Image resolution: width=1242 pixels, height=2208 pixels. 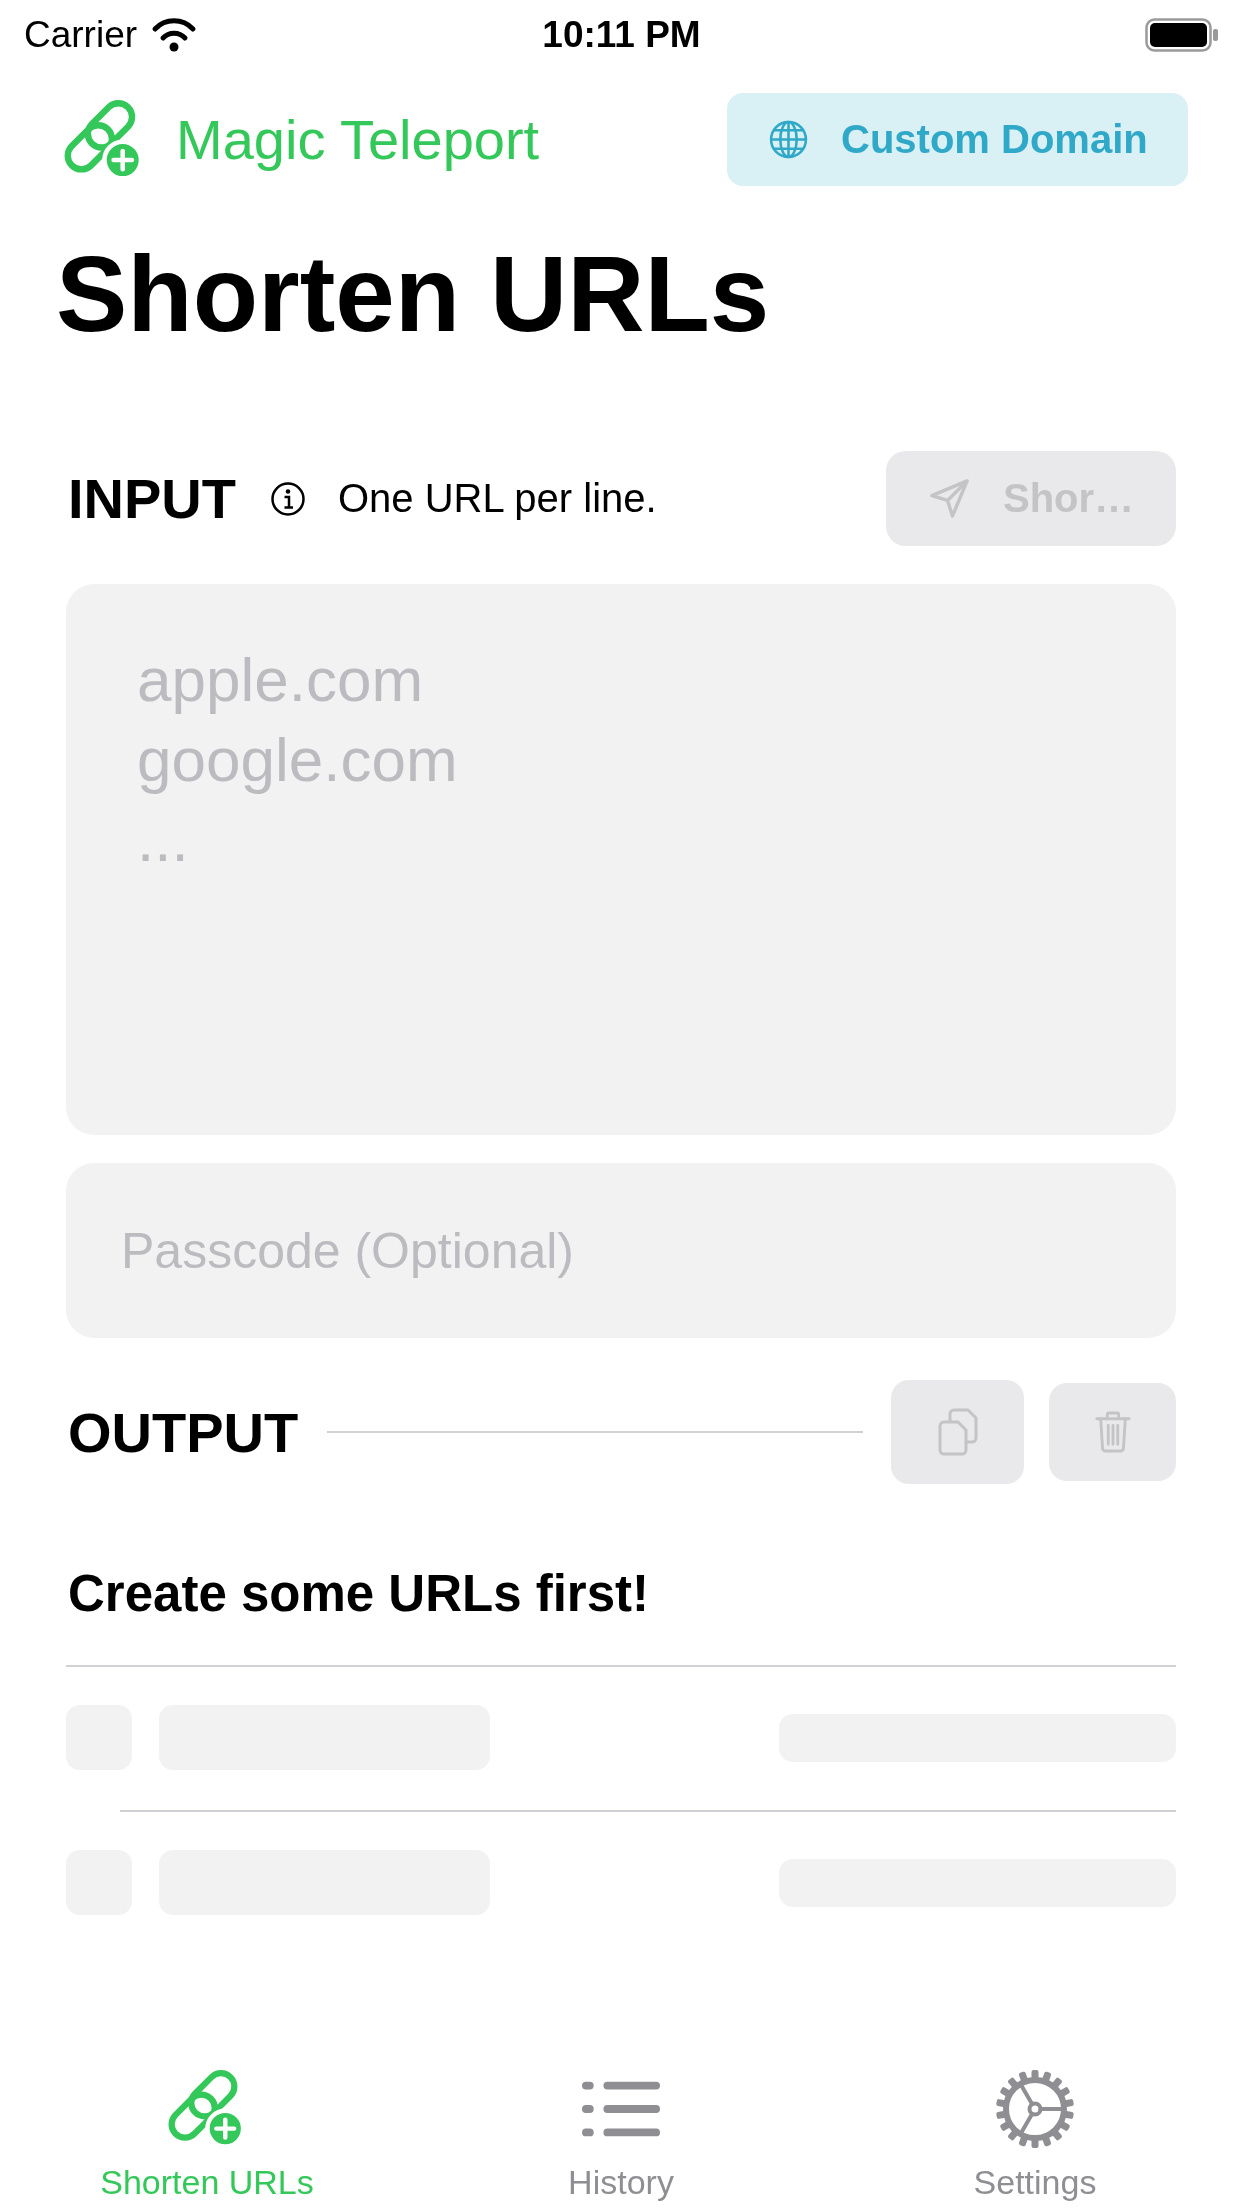 What do you see at coordinates (183, 1432) in the screenshot?
I see `section-heading: OUTPUT` at bounding box center [183, 1432].